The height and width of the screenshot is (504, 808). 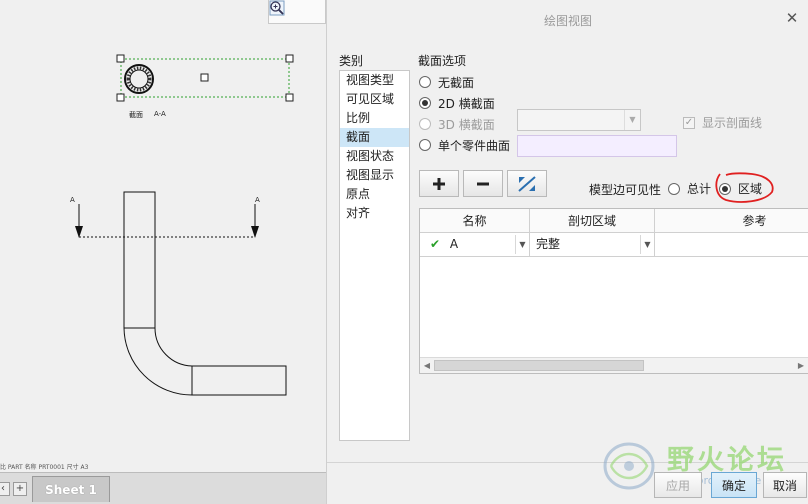 I want to click on region-cell: 完整 ▼, so click(x=592, y=245).